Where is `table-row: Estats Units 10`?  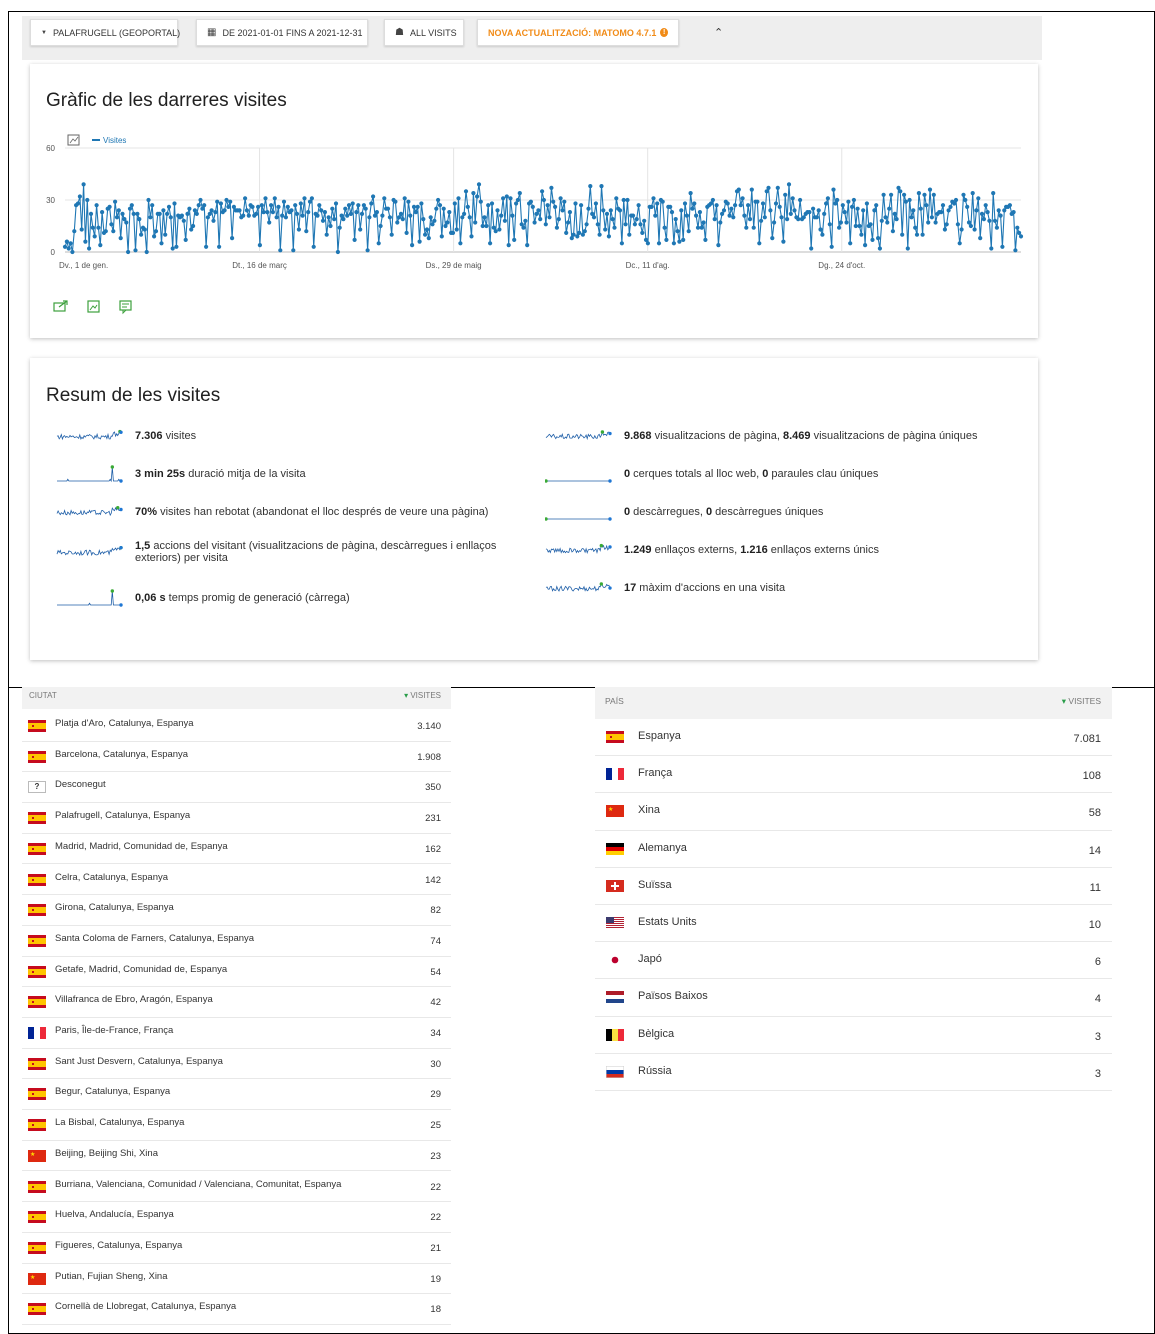 table-row: Estats Units 10 is located at coordinates (853, 924).